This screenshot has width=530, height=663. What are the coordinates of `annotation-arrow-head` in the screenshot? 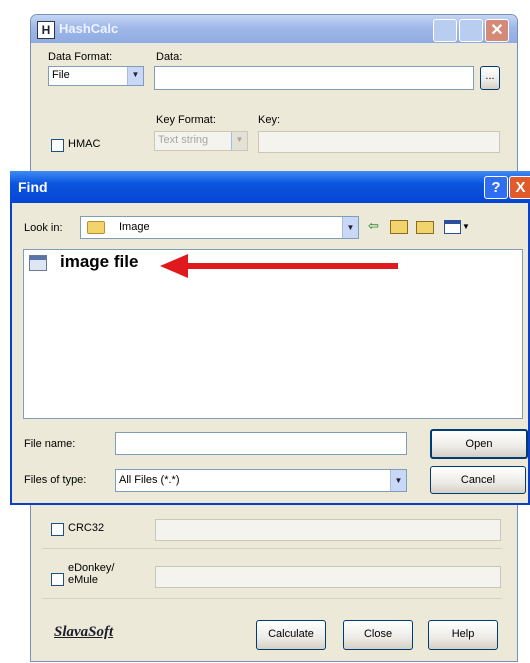 It's located at (174, 266).